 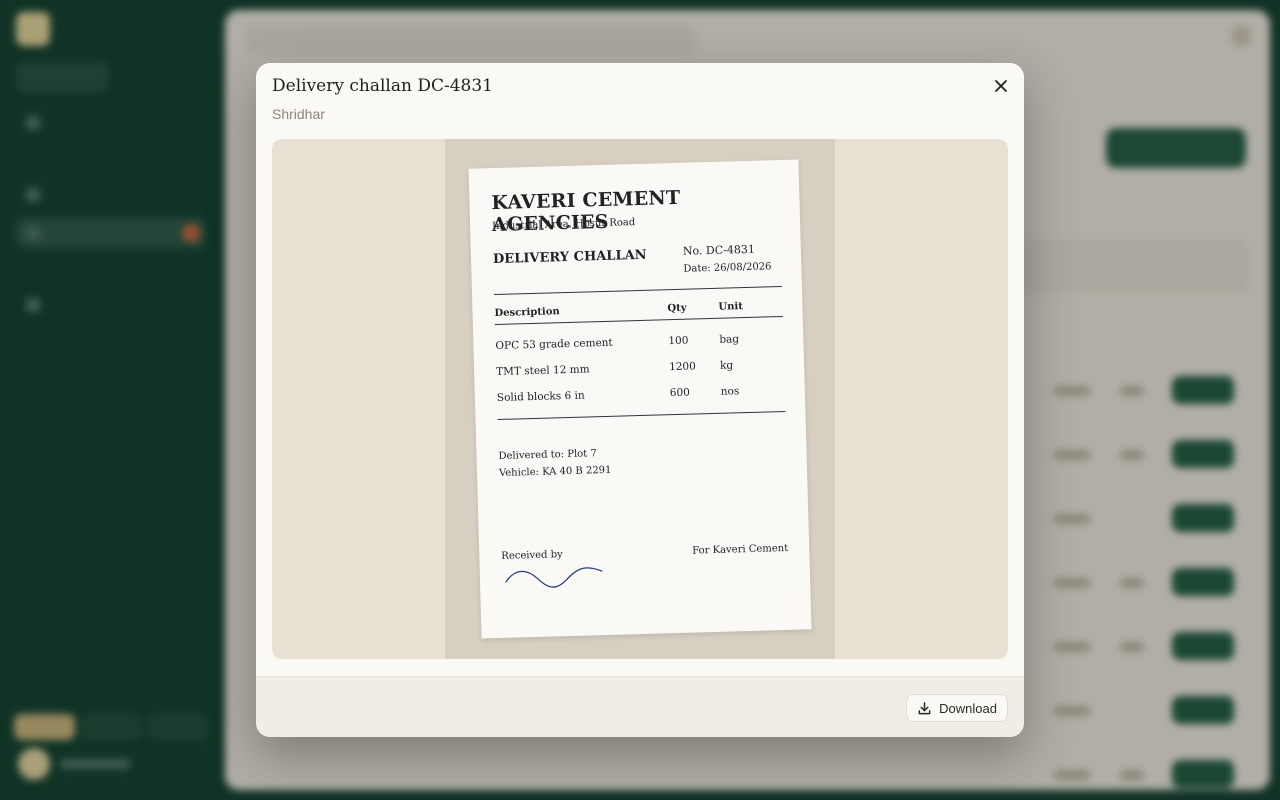 What do you see at coordinates (298, 114) in the screenshot?
I see `modal-subtitle: Shridhar` at bounding box center [298, 114].